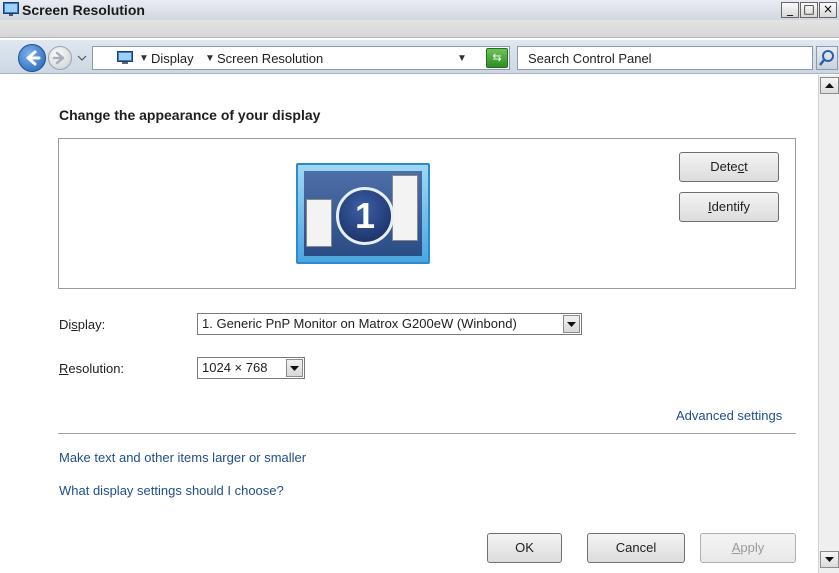 The height and width of the screenshot is (573, 839). What do you see at coordinates (65, 324) in the screenshot?
I see `display-label-a: Di` at bounding box center [65, 324].